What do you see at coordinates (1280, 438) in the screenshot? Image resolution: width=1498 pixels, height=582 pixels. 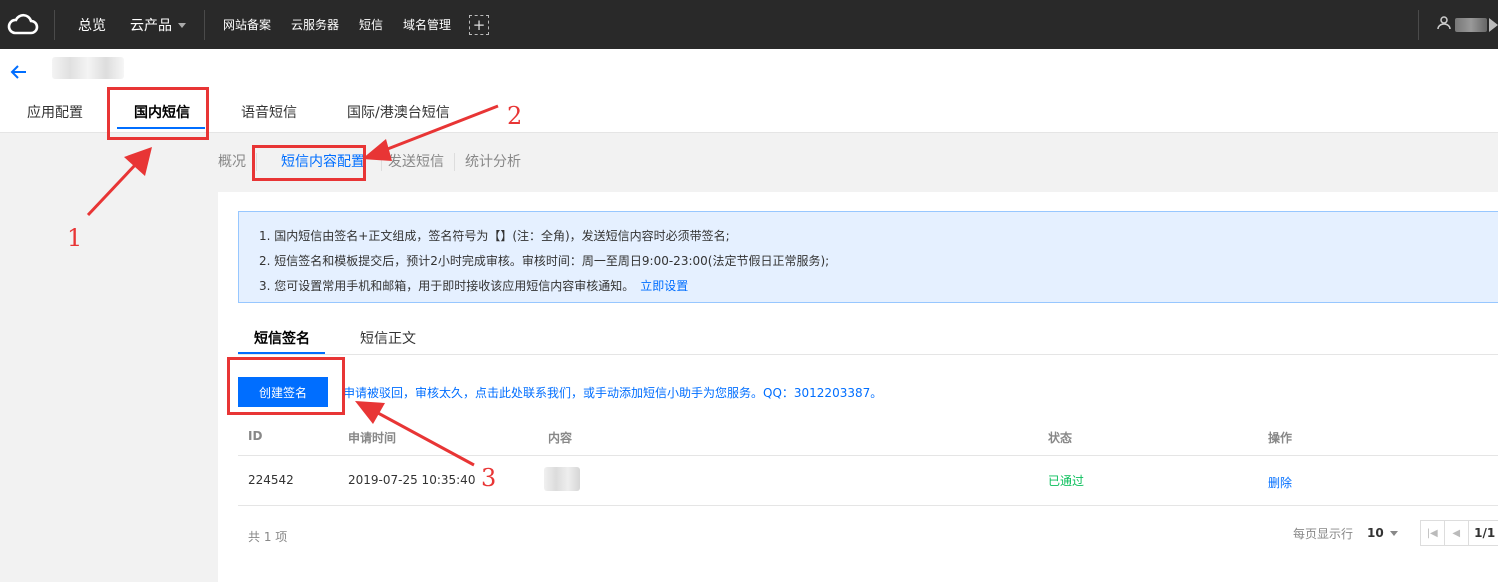 I see `col-action: 操作` at bounding box center [1280, 438].